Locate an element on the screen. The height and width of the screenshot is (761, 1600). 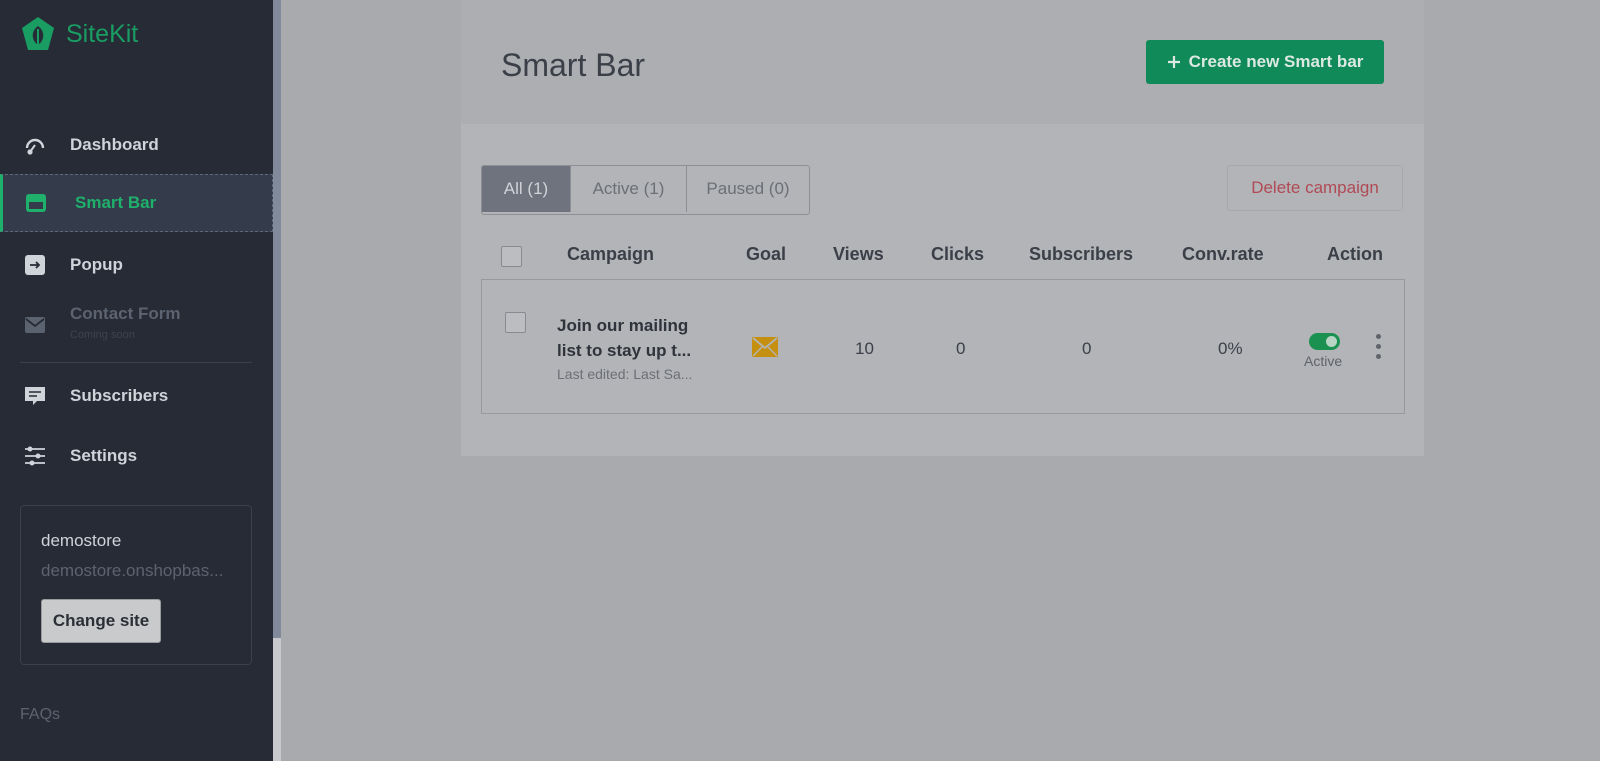
sidebar-item-smart-bar: Smart Bar is located at coordinates (136, 203).